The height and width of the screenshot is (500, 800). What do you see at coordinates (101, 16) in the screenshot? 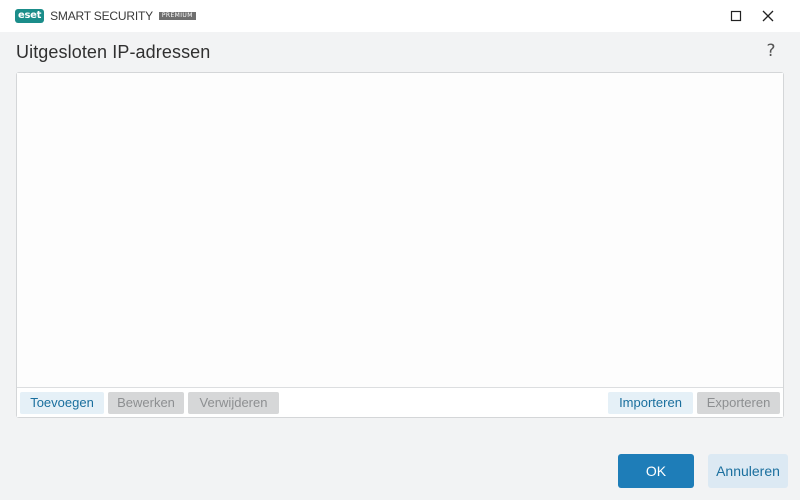
I see `product-name: SMART SECURITY` at bounding box center [101, 16].